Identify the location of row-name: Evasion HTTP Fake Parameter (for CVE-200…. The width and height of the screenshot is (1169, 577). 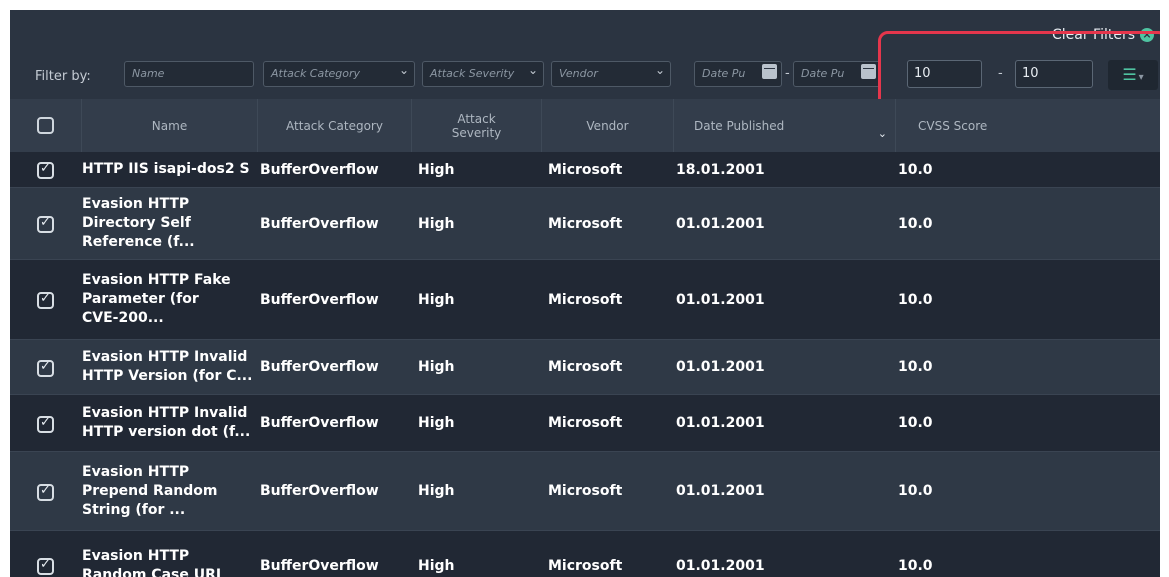
(156, 299).